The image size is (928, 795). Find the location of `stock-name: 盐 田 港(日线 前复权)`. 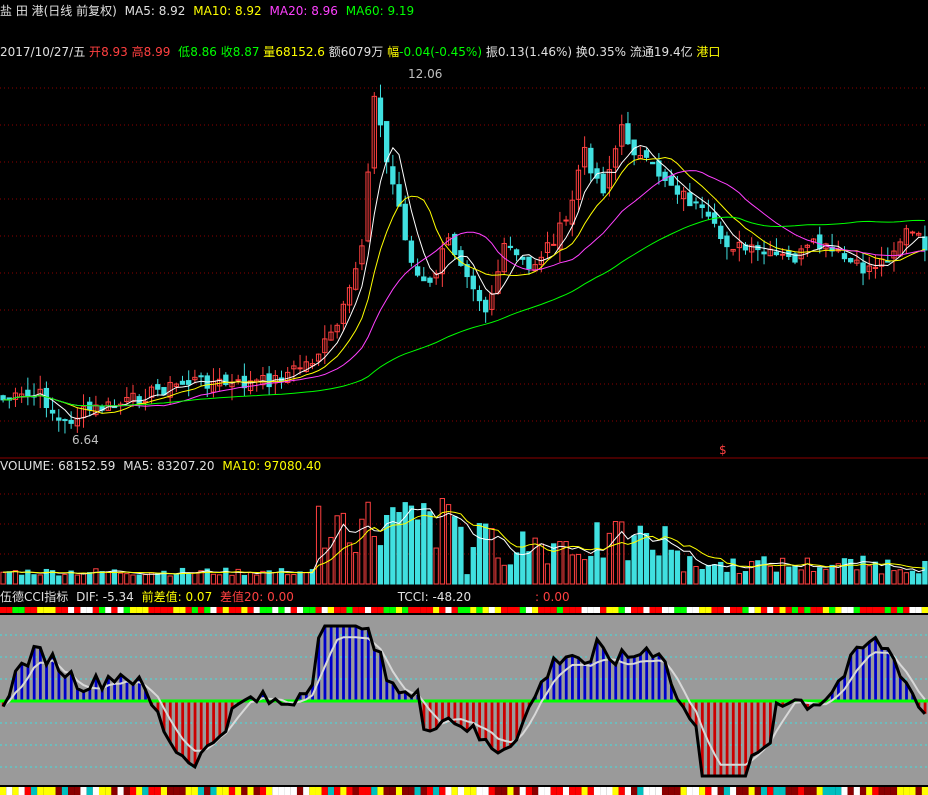

stock-name: 盐 田 港(日线 前复权) is located at coordinates (58, 11).